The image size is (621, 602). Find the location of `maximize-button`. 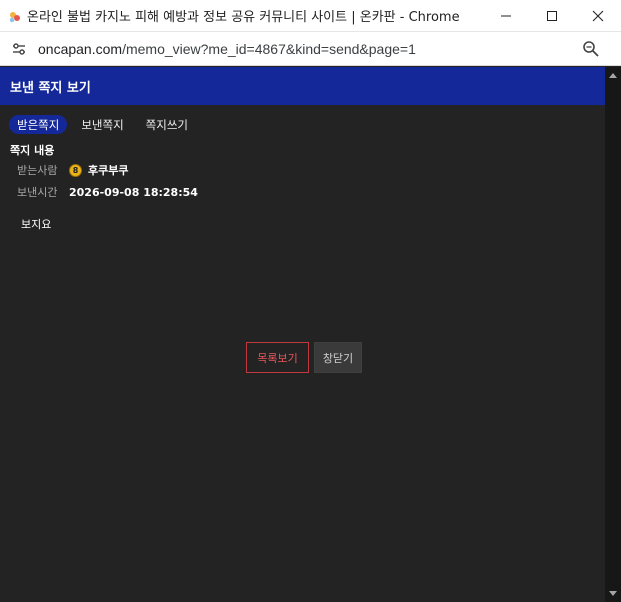

maximize-button is located at coordinates (552, 16).